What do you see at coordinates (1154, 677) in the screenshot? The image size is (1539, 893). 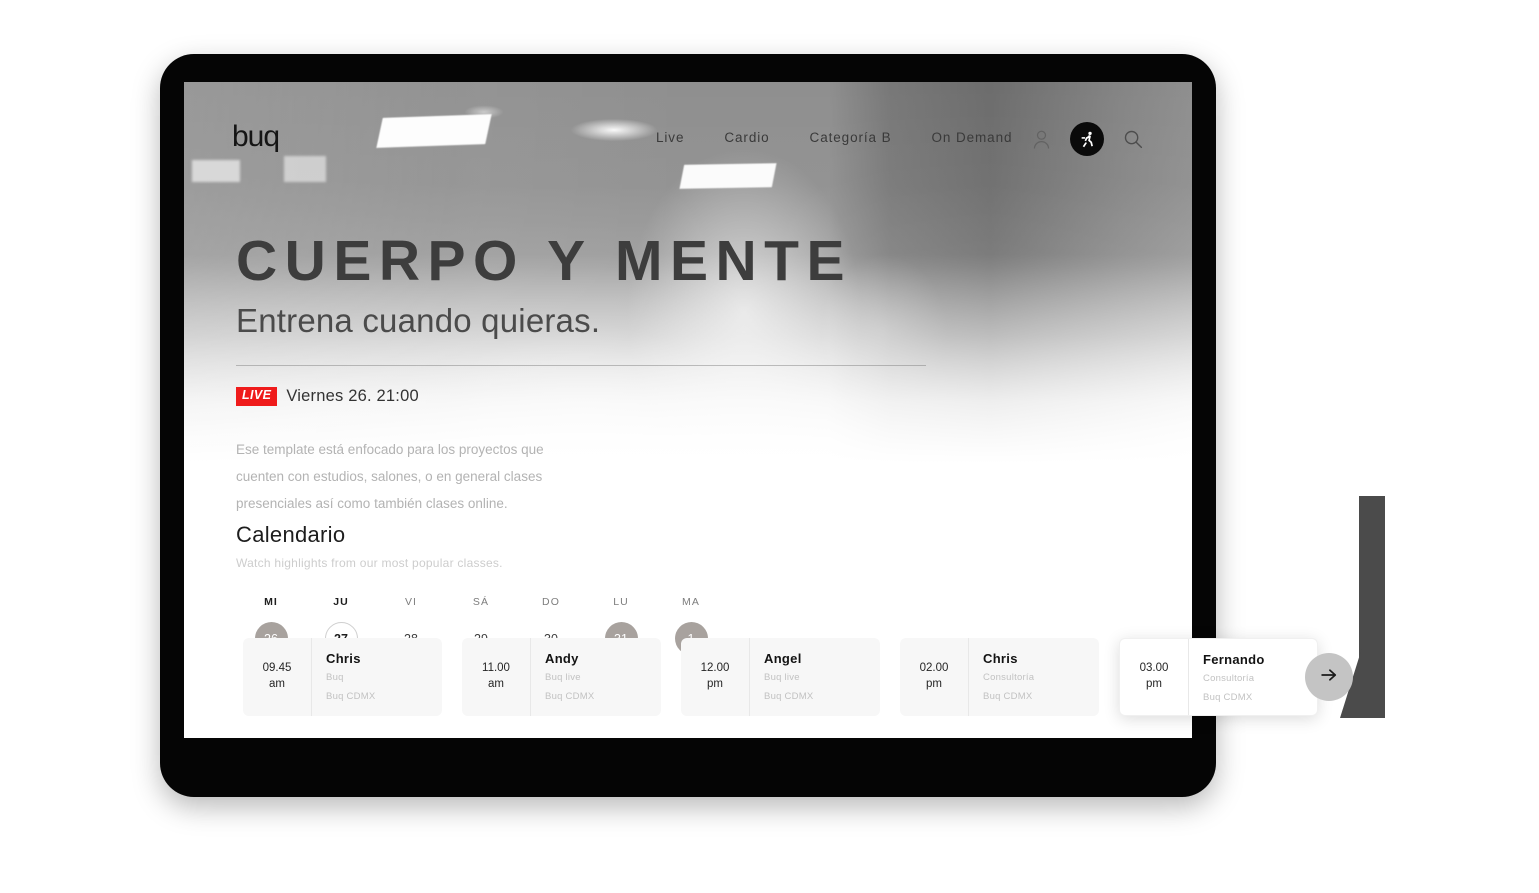 I see `class-time: 03.00 pm` at bounding box center [1154, 677].